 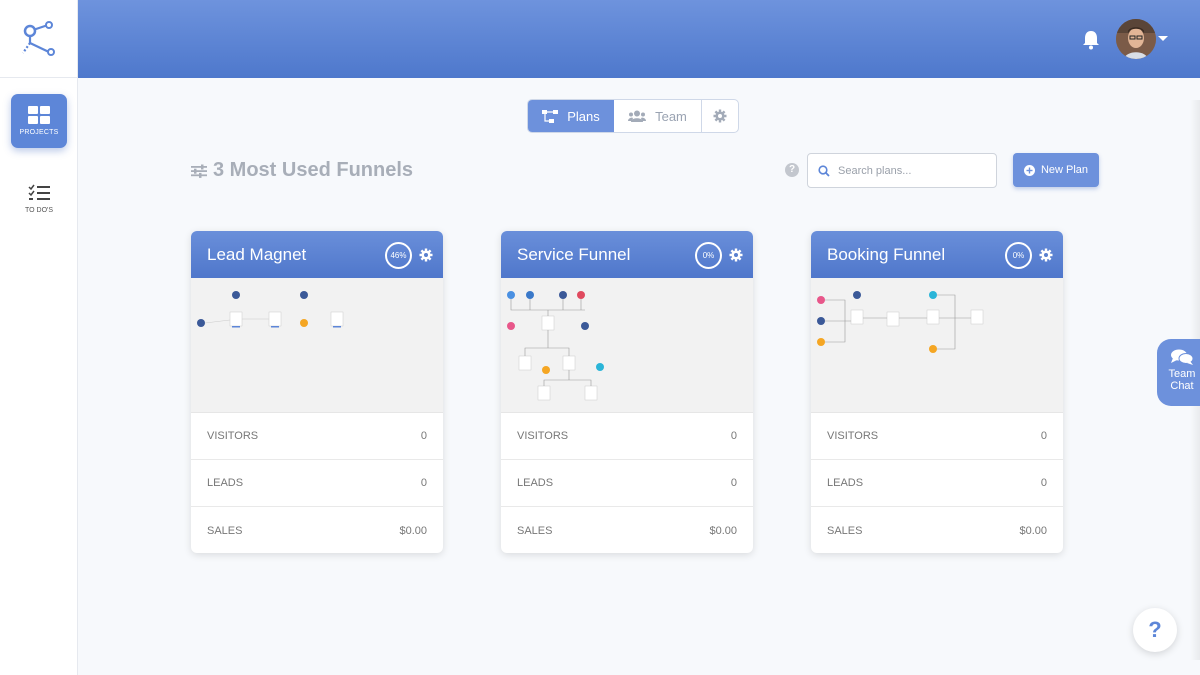 What do you see at coordinates (824, 170) in the screenshot?
I see `search-icon` at bounding box center [824, 170].